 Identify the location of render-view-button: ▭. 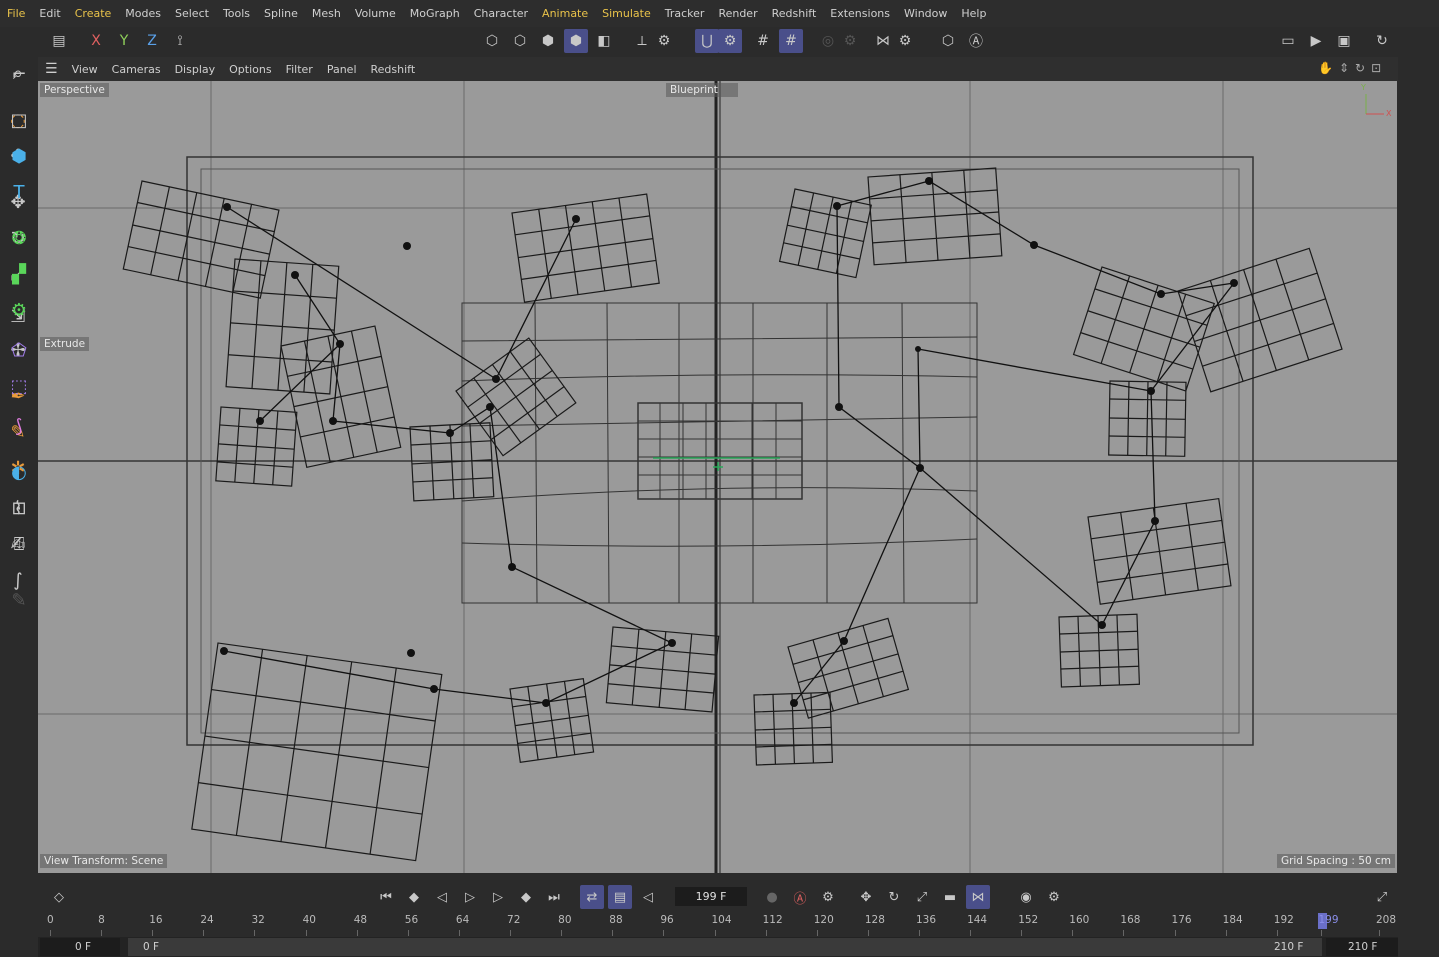
(1288, 41).